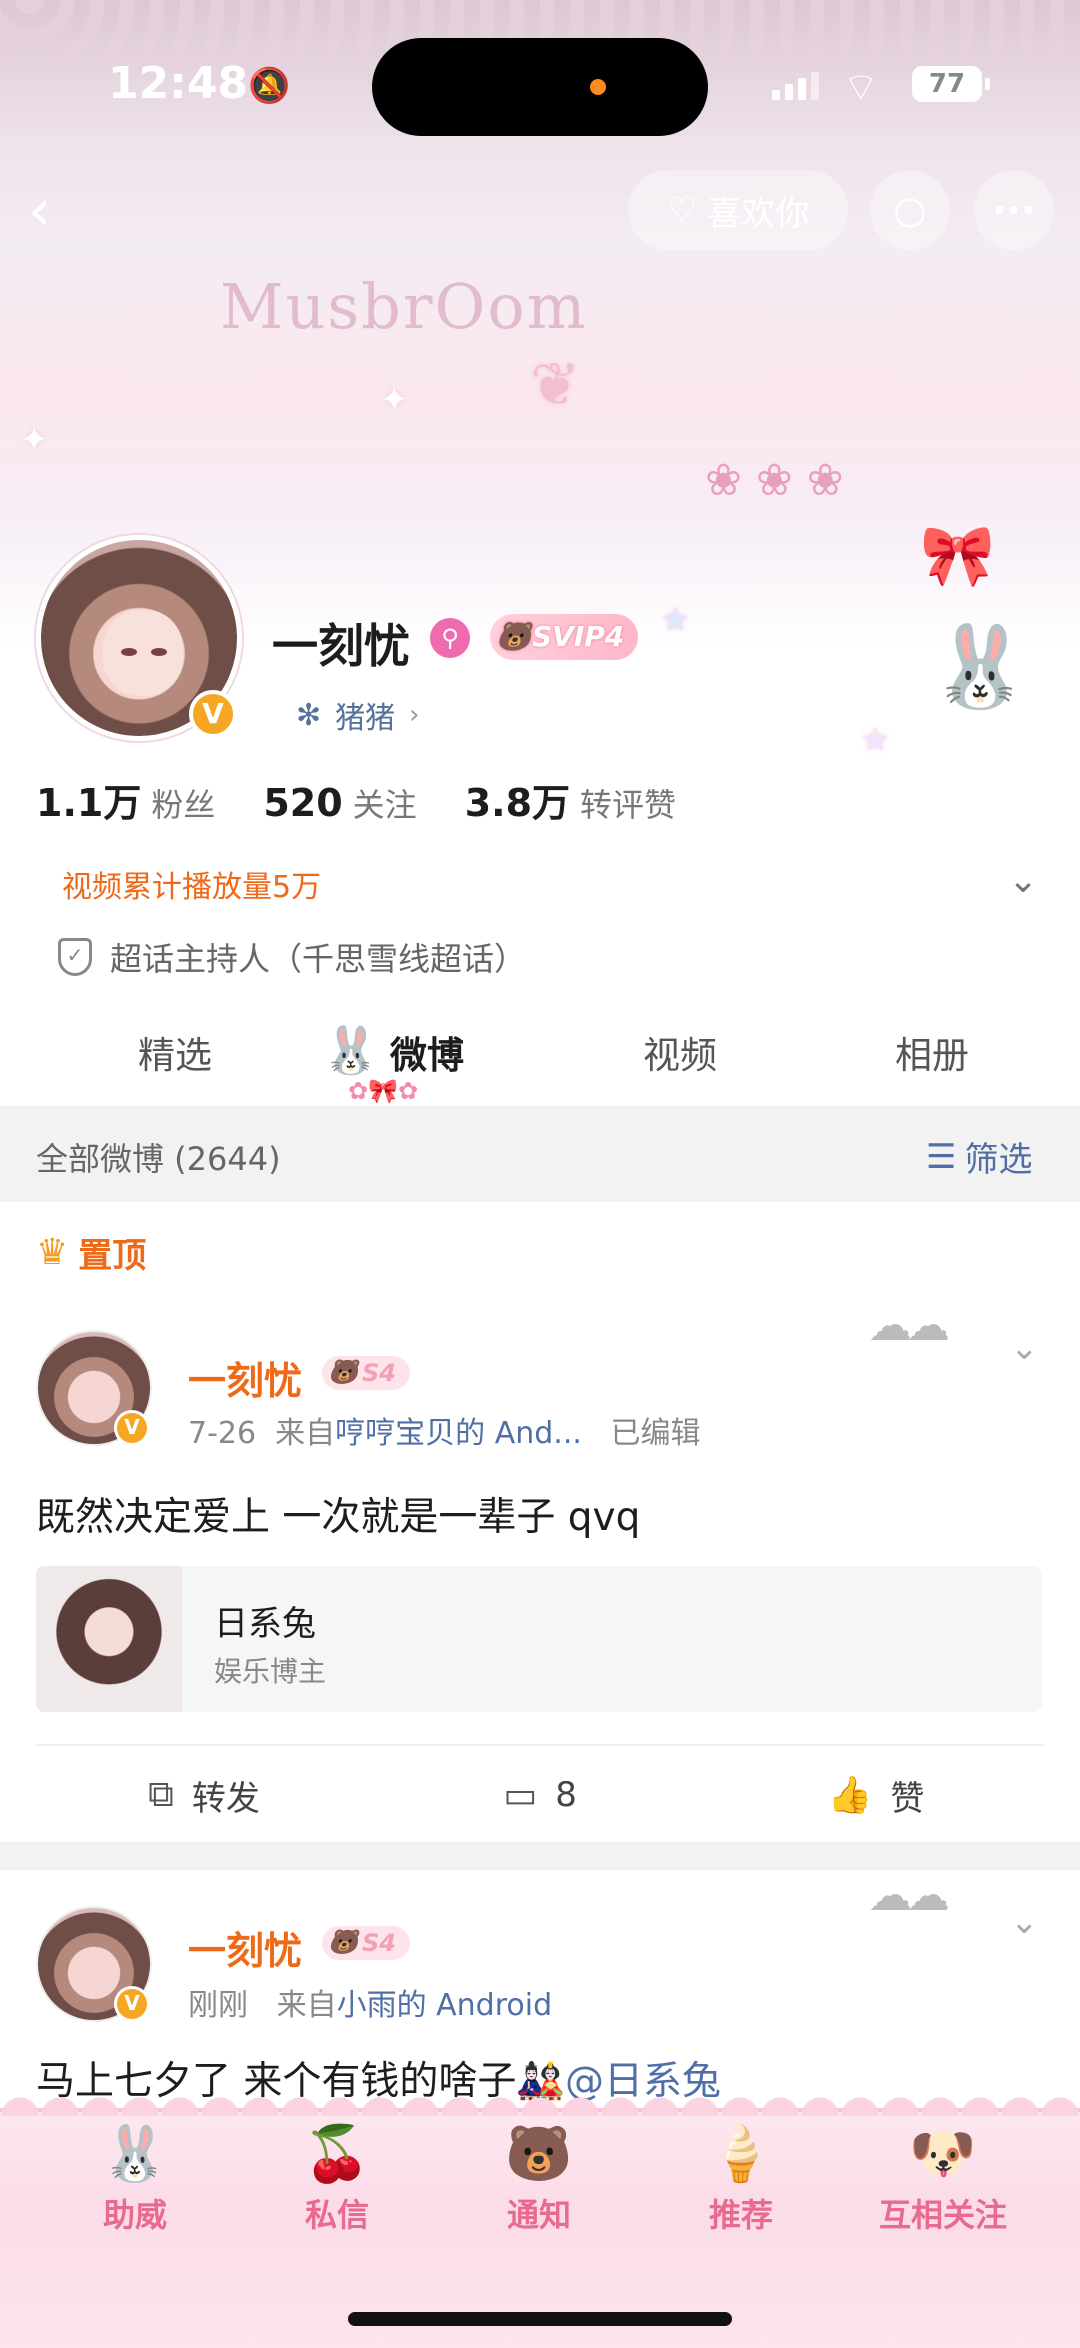 This screenshot has width=1080, height=2348. I want to click on butterfly-icon: ❦, so click(555, 385).